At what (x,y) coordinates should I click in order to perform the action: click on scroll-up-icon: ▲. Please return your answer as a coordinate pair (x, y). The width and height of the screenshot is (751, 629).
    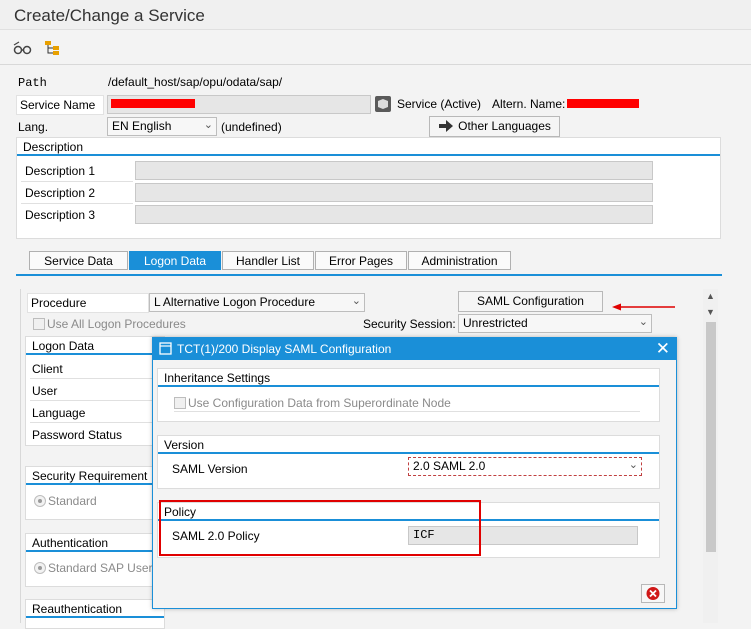
    Looking at the image, I should click on (710, 296).